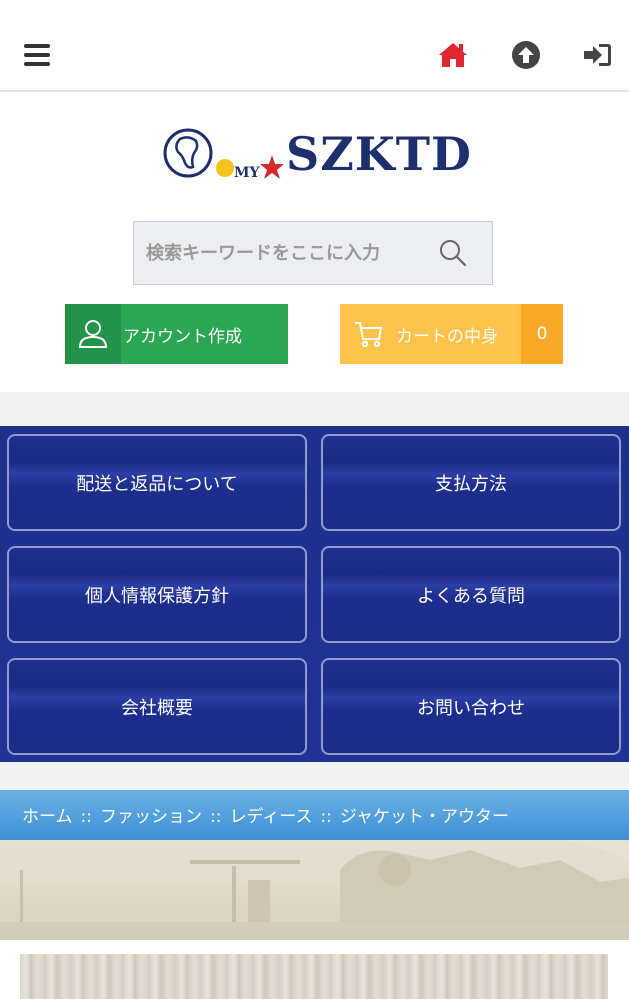 The height and width of the screenshot is (999, 629). Describe the element at coordinates (47, 817) in the screenshot. I see `breadcrumb-item-home: ホーム` at that location.